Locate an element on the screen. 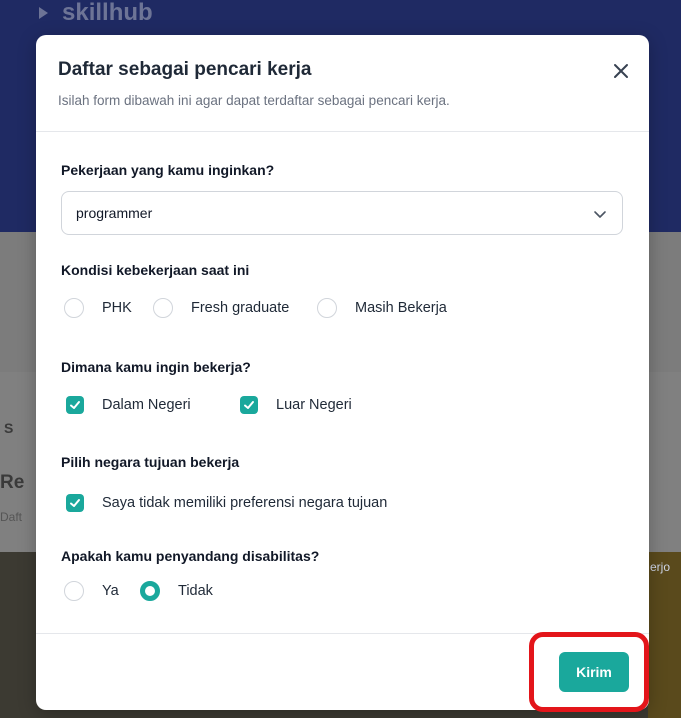 The height and width of the screenshot is (718, 681). skillhub-logo: skillhub is located at coordinates (94, 13).